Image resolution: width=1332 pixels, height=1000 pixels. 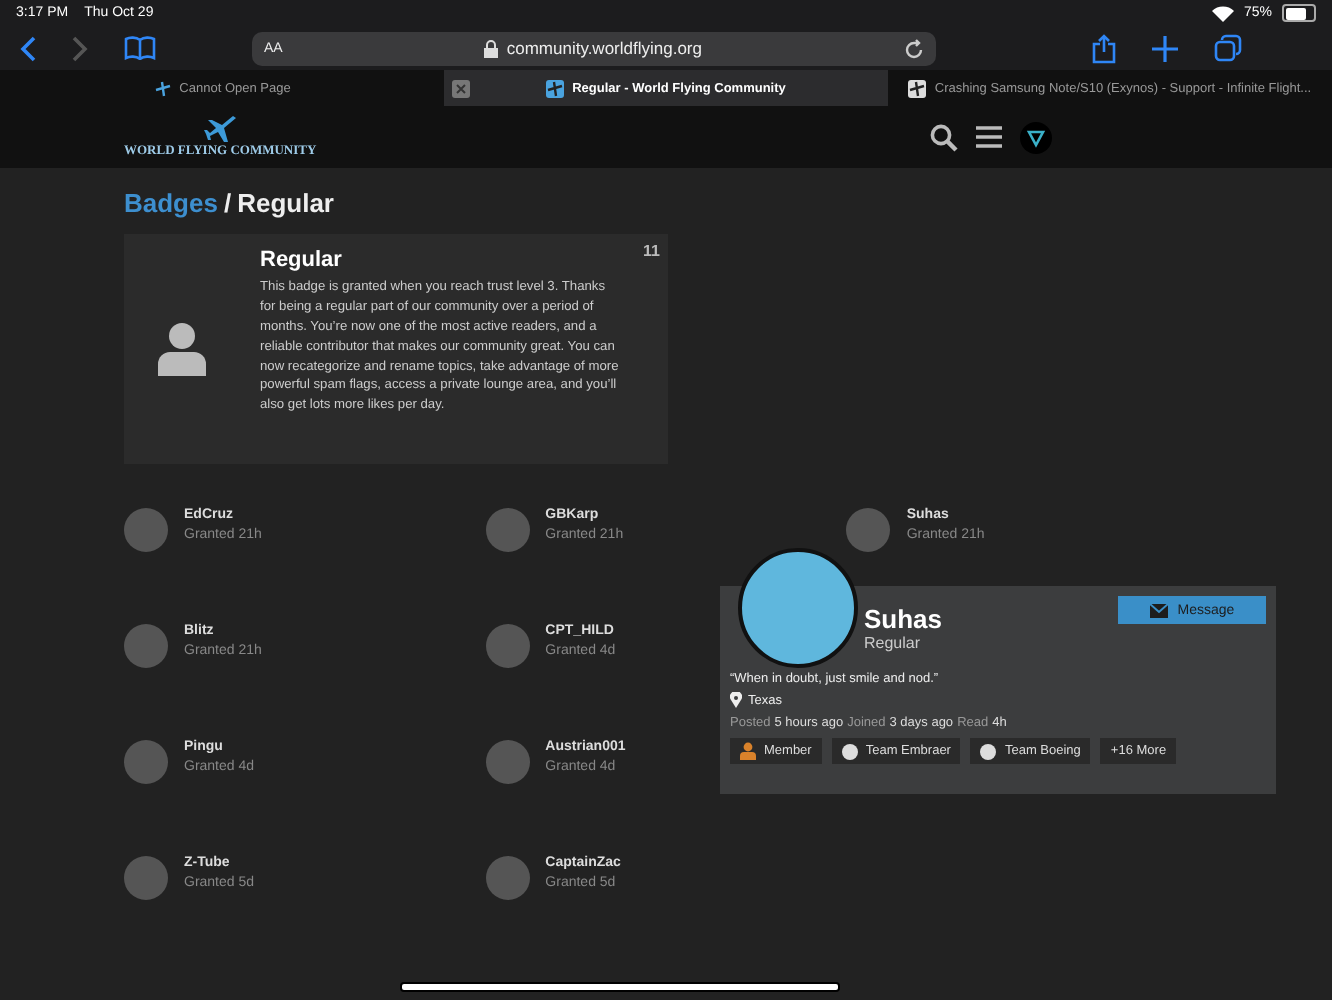 I want to click on menu-icon, so click(x=989, y=137).